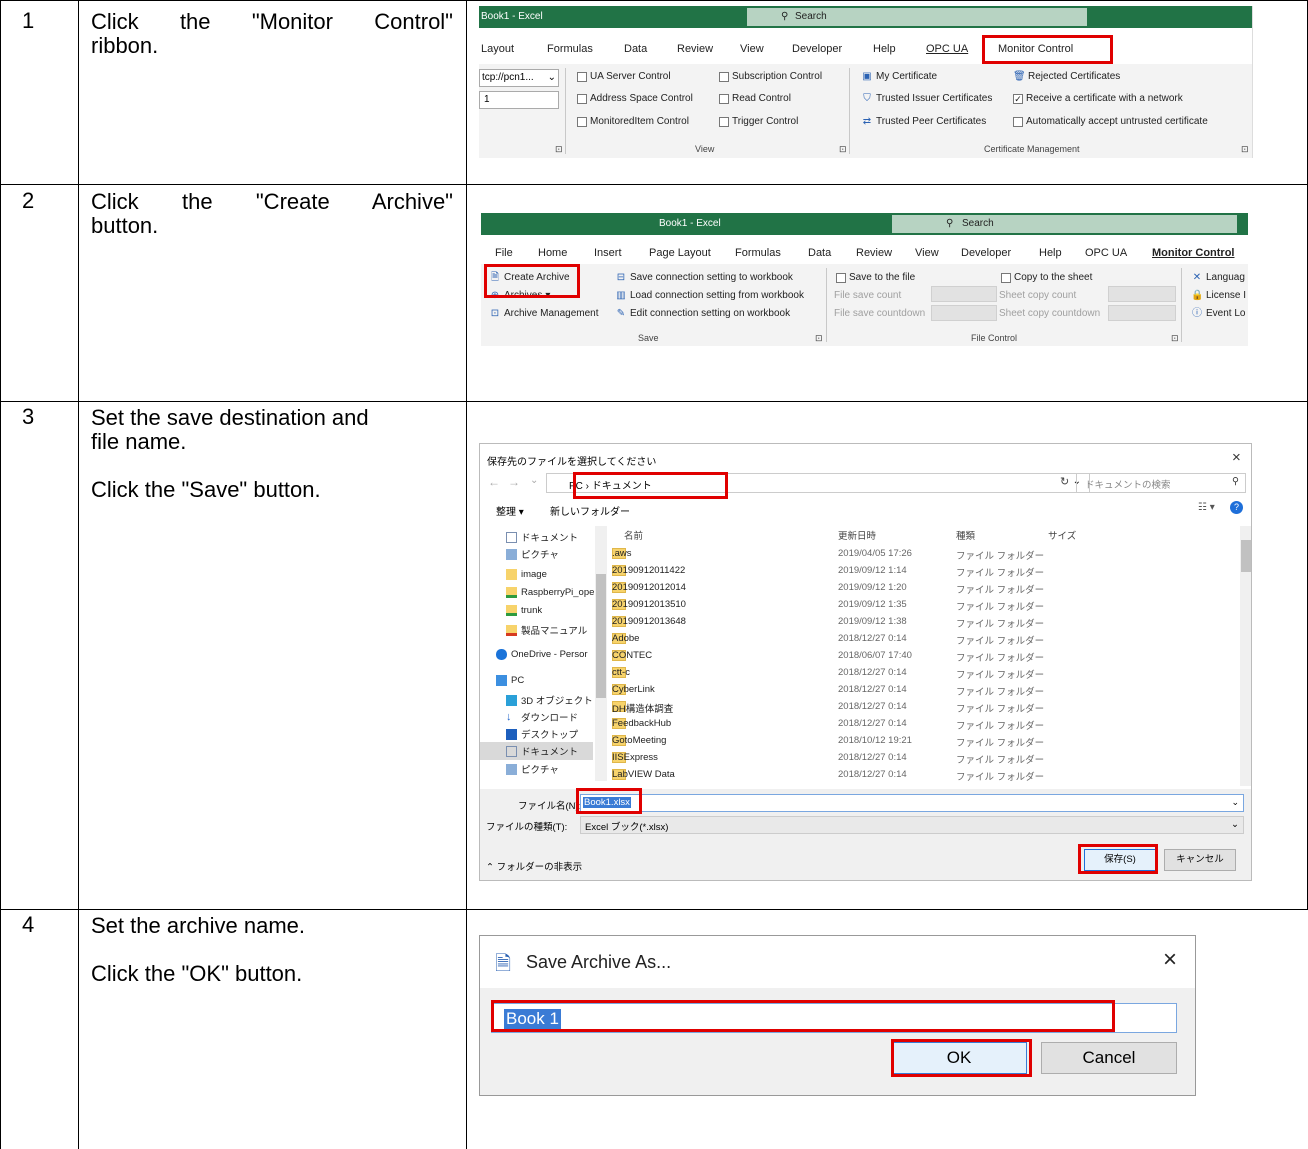 Image resolution: width=1308 pixels, height=1149 pixels. Describe the element at coordinates (1161, 483) in the screenshot. I see `folder-search-input: ドキュメントの検索 ⚲` at that location.